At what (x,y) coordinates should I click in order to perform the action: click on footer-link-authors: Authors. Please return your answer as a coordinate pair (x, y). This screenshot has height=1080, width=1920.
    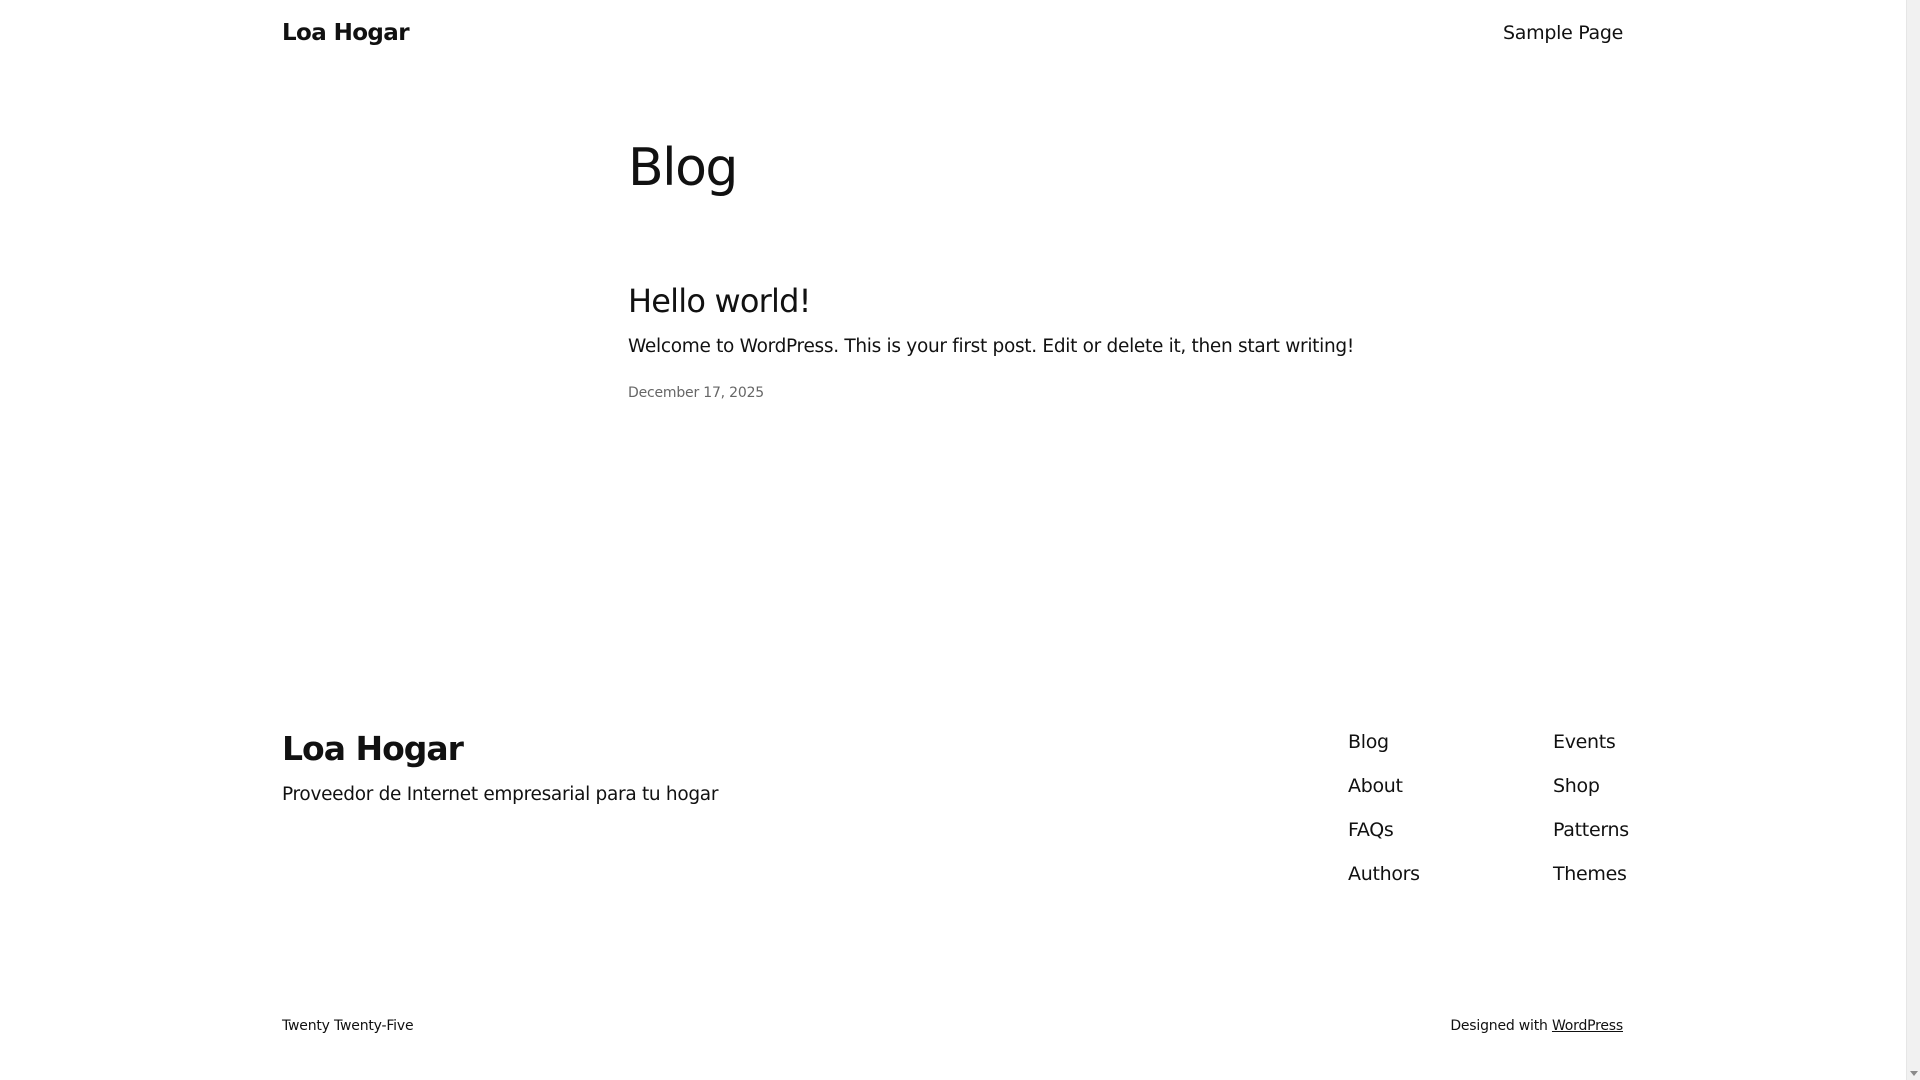
    Looking at the image, I should click on (1384, 884).